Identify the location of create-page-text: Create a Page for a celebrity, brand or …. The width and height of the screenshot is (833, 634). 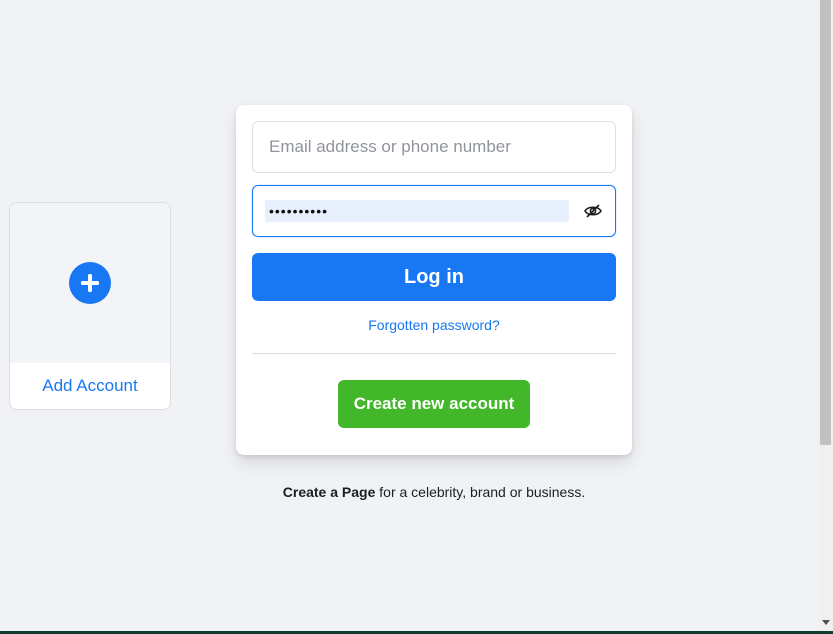
(434, 492).